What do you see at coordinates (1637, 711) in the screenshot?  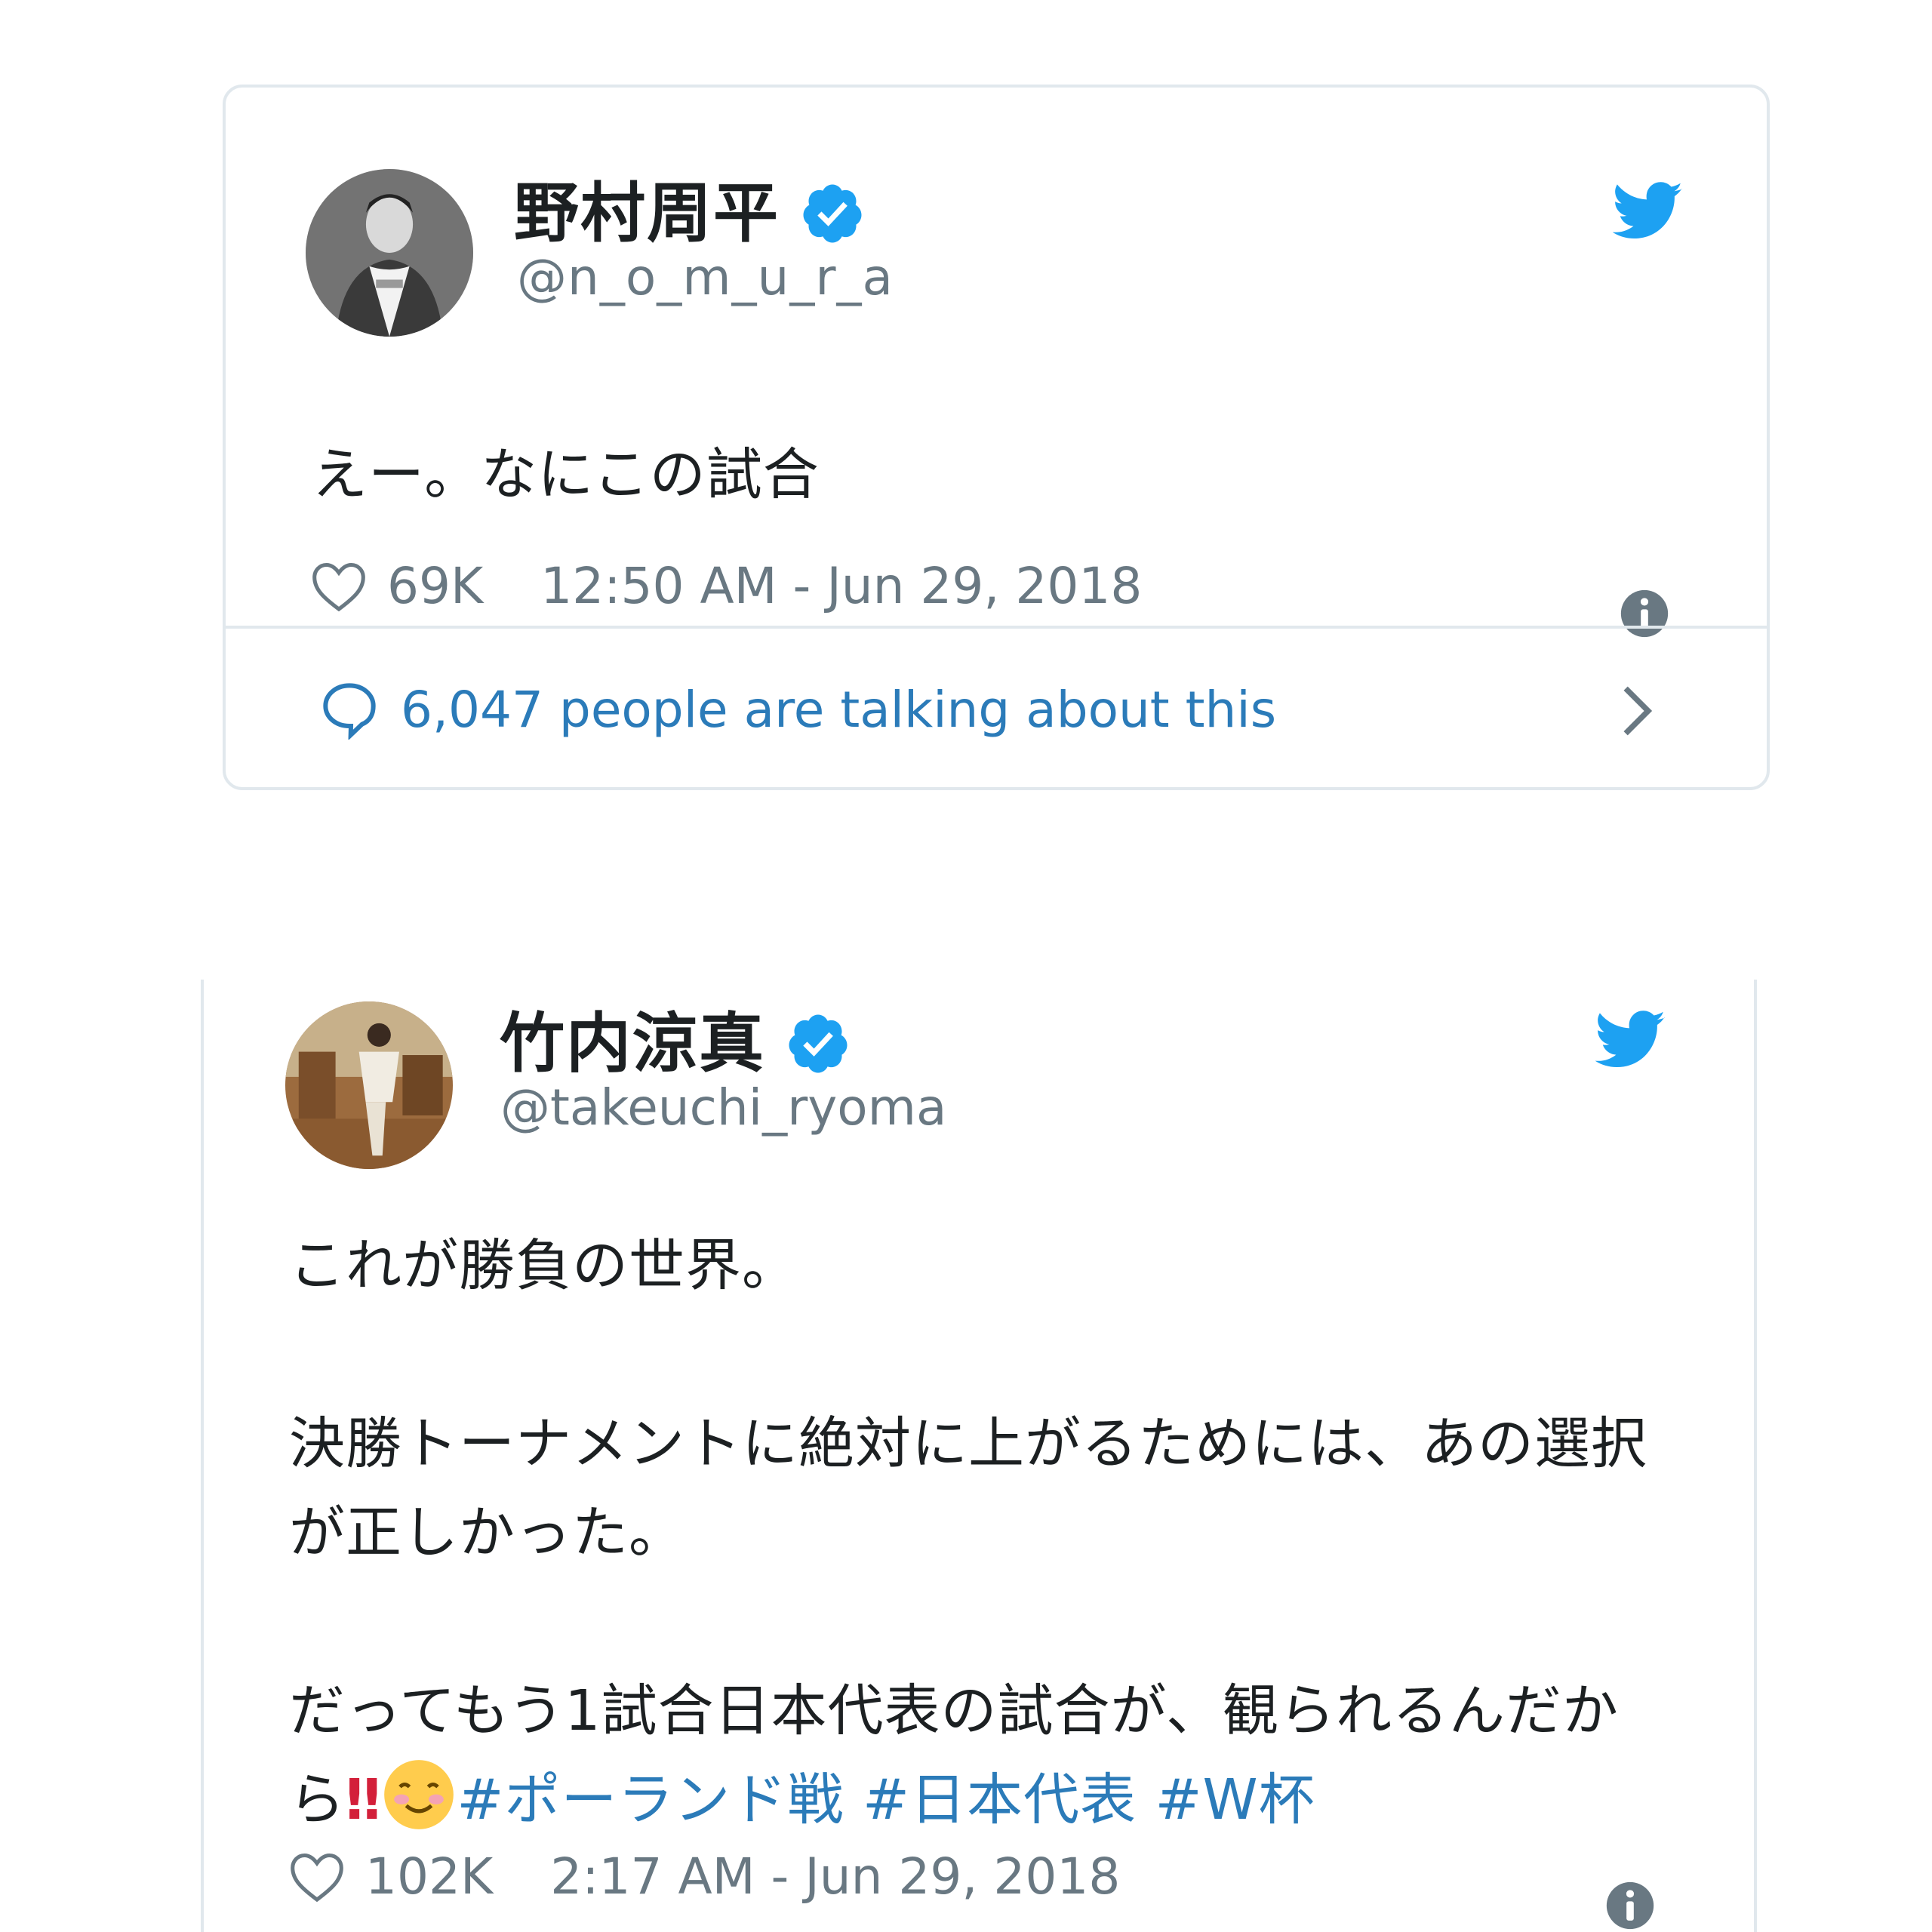 I see `chevron-right-icon` at bounding box center [1637, 711].